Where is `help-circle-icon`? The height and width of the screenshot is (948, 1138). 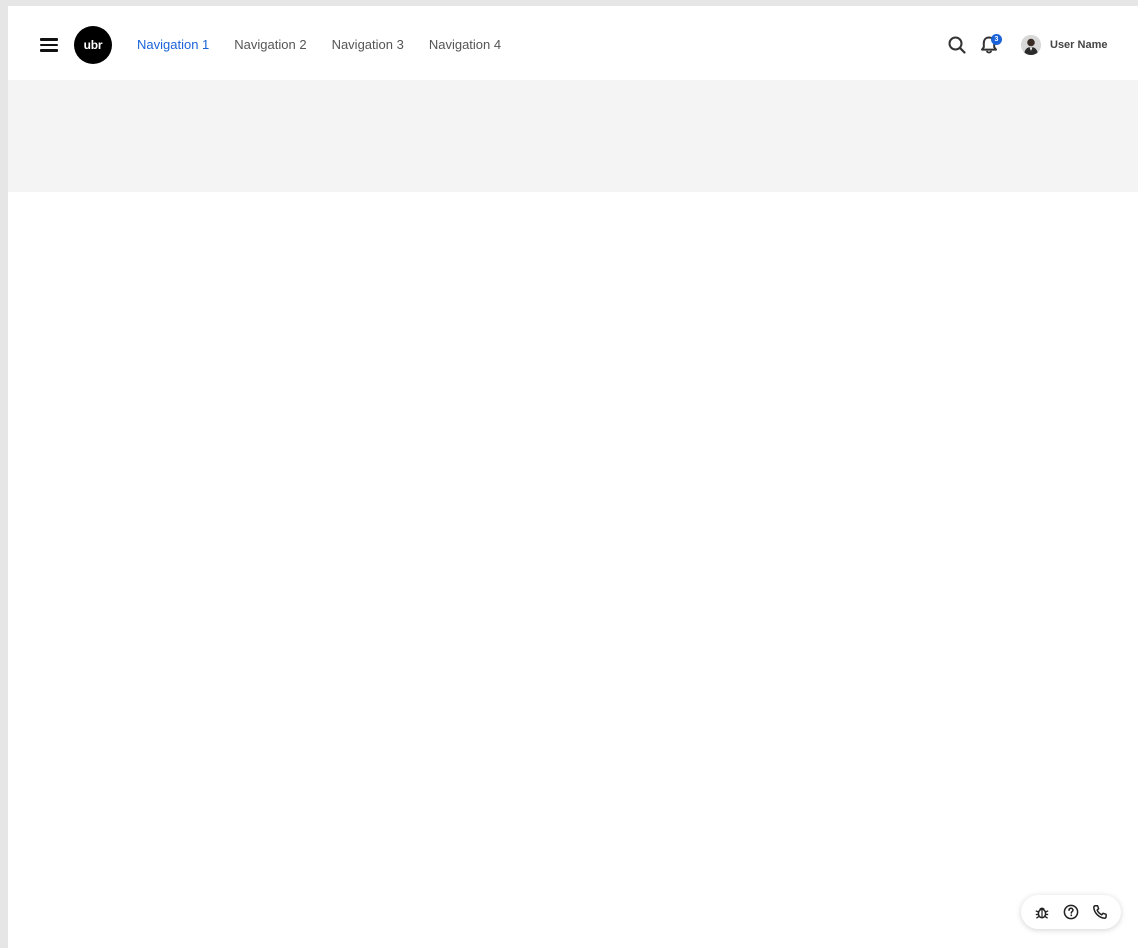 help-circle-icon is located at coordinates (1071, 912).